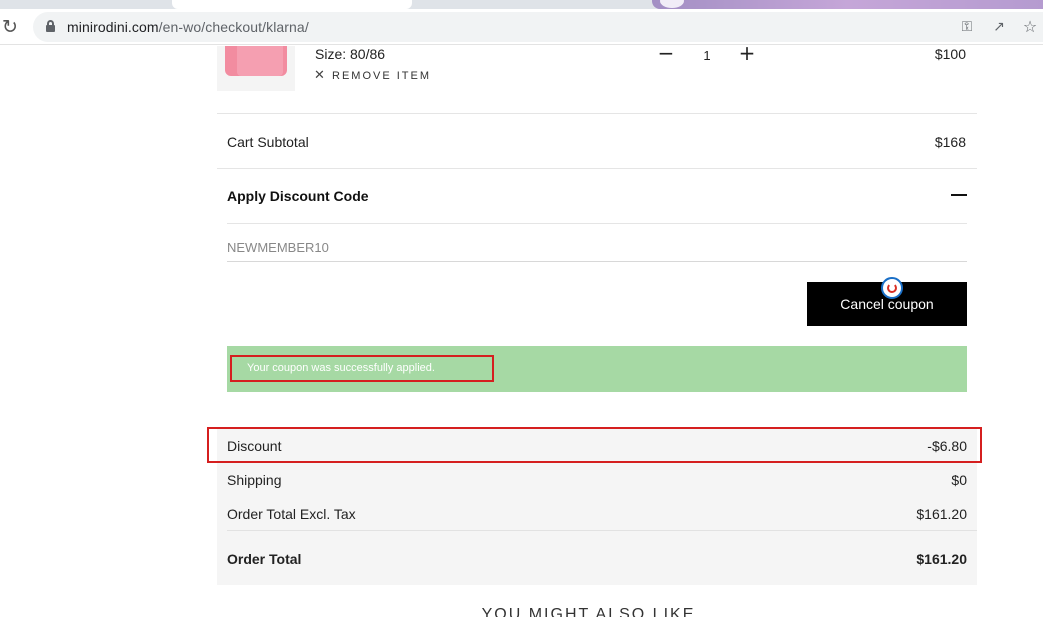 Image resolution: width=1043 pixels, height=617 pixels. I want to click on key-icon: ⚿, so click(967, 27).